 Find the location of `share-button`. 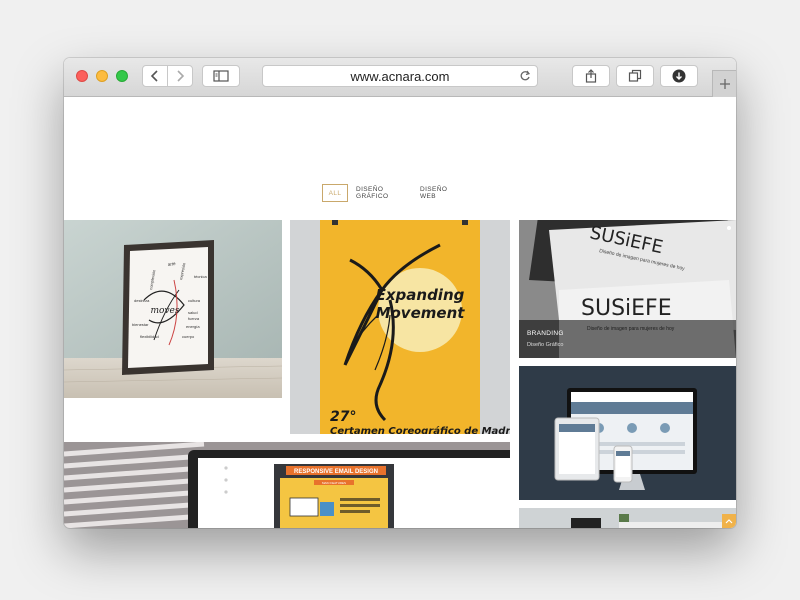

share-button is located at coordinates (591, 76).